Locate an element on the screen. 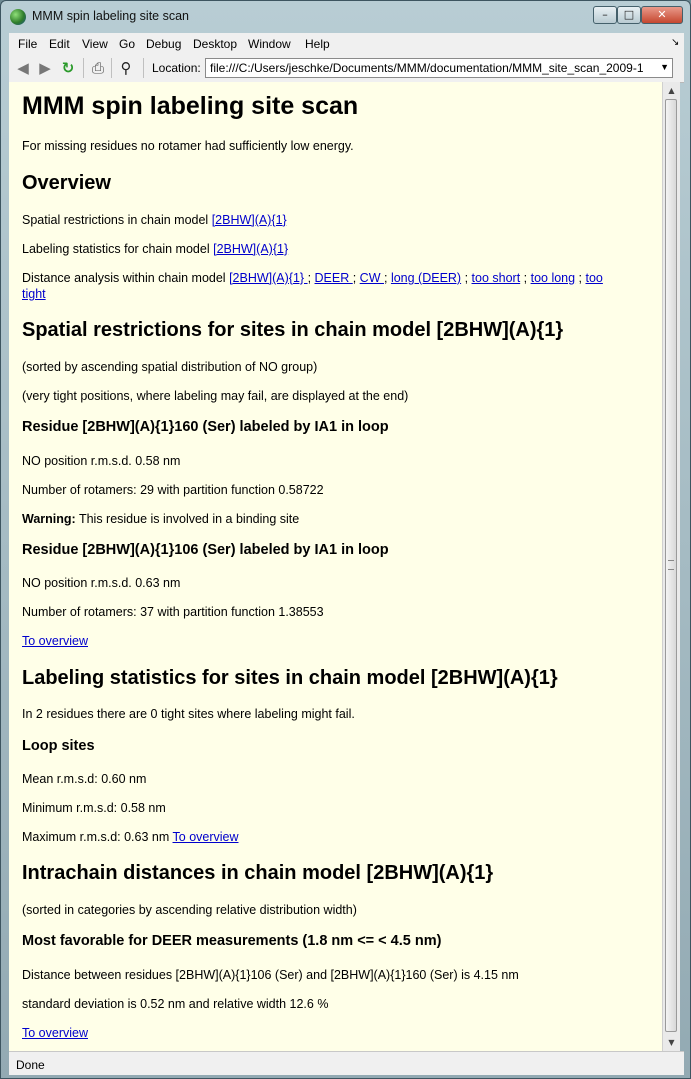 This screenshot has width=691, height=1079. menu-view: View is located at coordinates (95, 44).